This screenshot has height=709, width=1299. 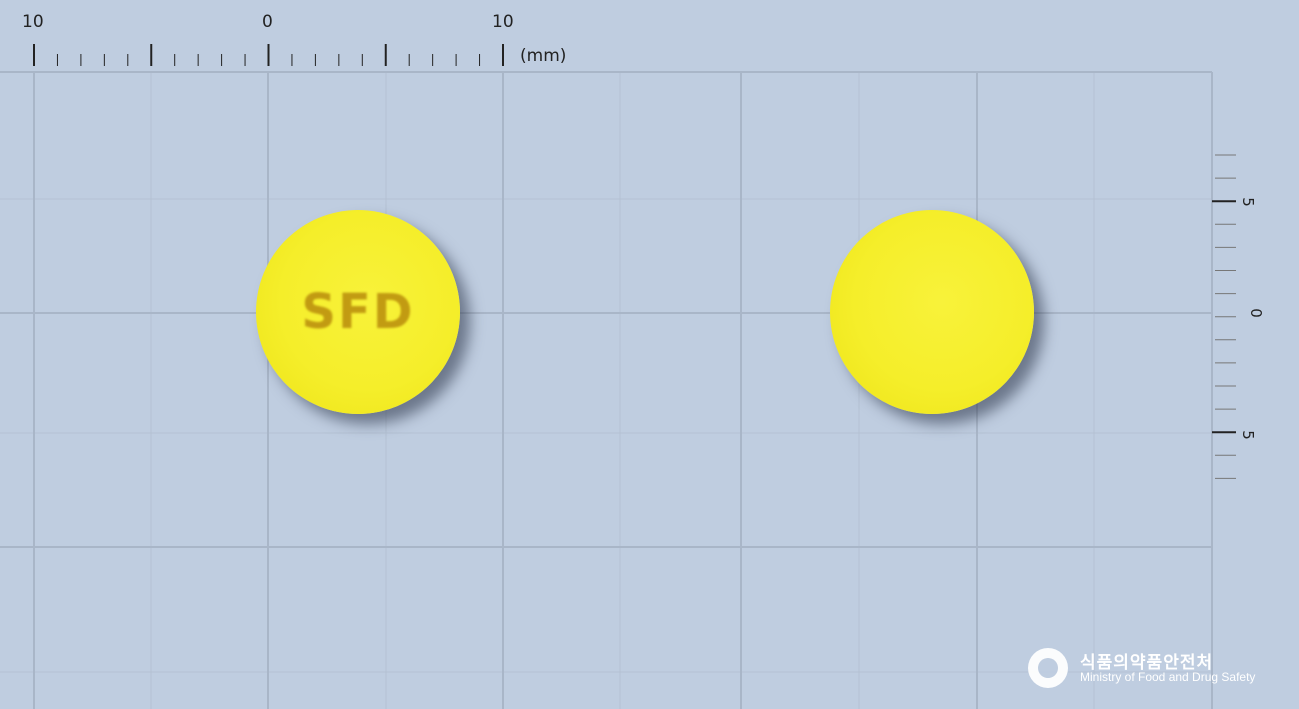 What do you see at coordinates (1247, 435) in the screenshot?
I see `right-ruler-label-bottom-5: 5` at bounding box center [1247, 435].